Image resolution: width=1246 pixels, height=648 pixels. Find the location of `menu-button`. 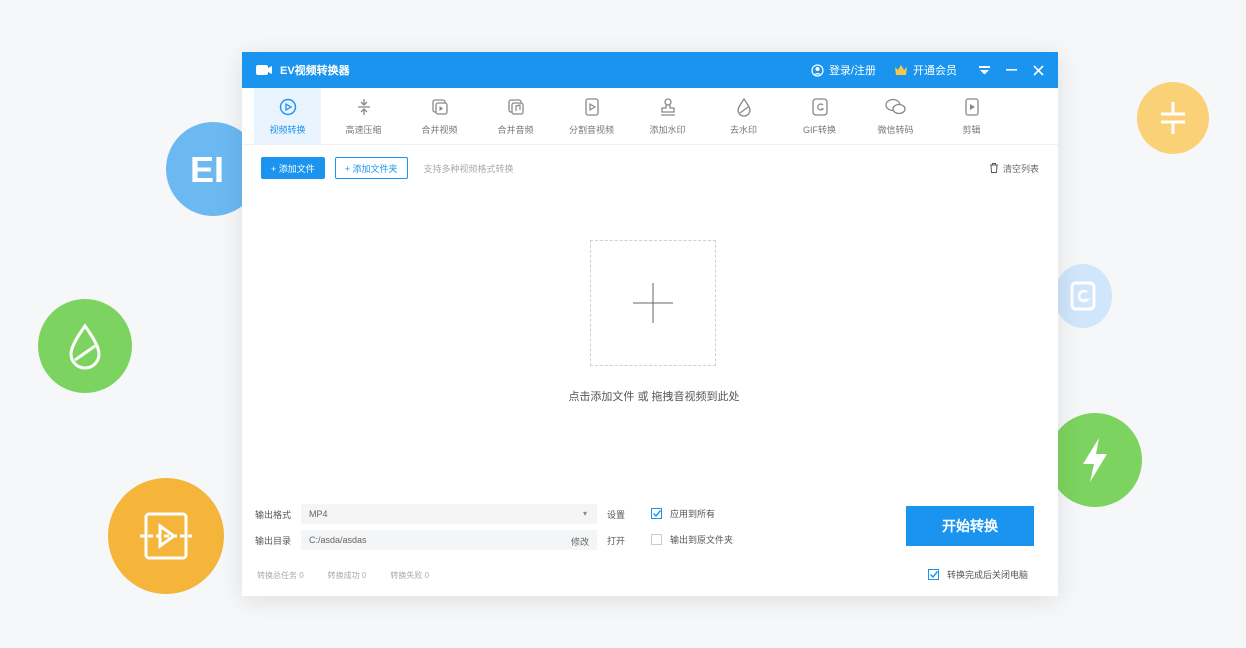

menu-button is located at coordinates (984, 70).